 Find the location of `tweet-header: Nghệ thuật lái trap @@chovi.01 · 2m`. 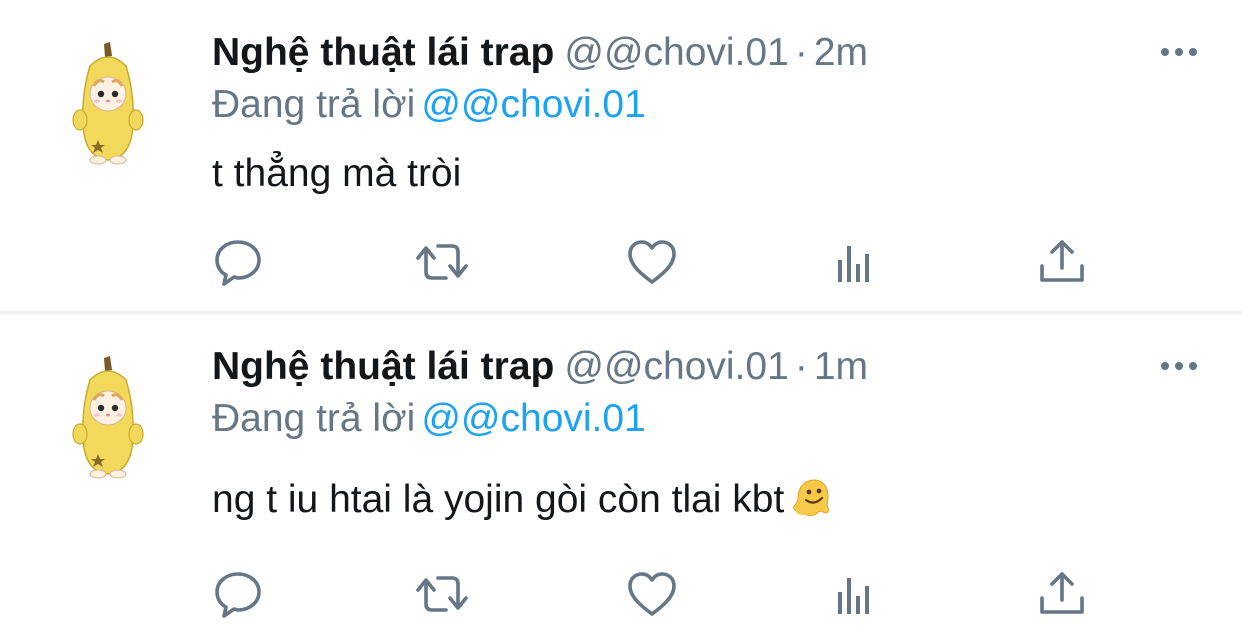

tweet-header: Nghệ thuật lái trap @@chovi.01 · 2m is located at coordinates (540, 53).